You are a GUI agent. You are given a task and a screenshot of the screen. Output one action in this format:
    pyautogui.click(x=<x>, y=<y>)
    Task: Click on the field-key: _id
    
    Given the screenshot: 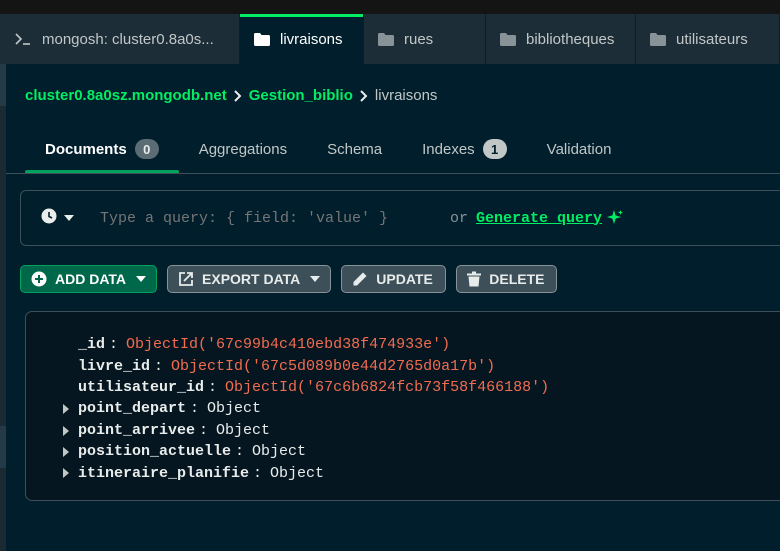 What is the action you would take?
    pyautogui.click(x=92, y=345)
    